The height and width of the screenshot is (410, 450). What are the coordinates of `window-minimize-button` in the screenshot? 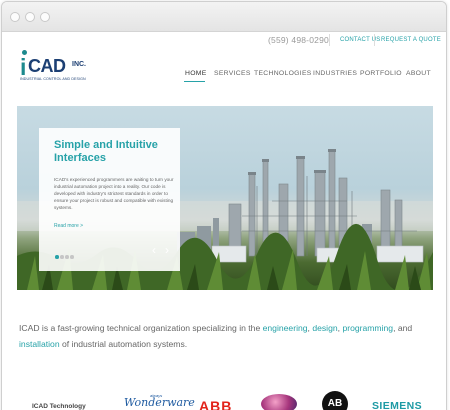 It's located at (30, 17).